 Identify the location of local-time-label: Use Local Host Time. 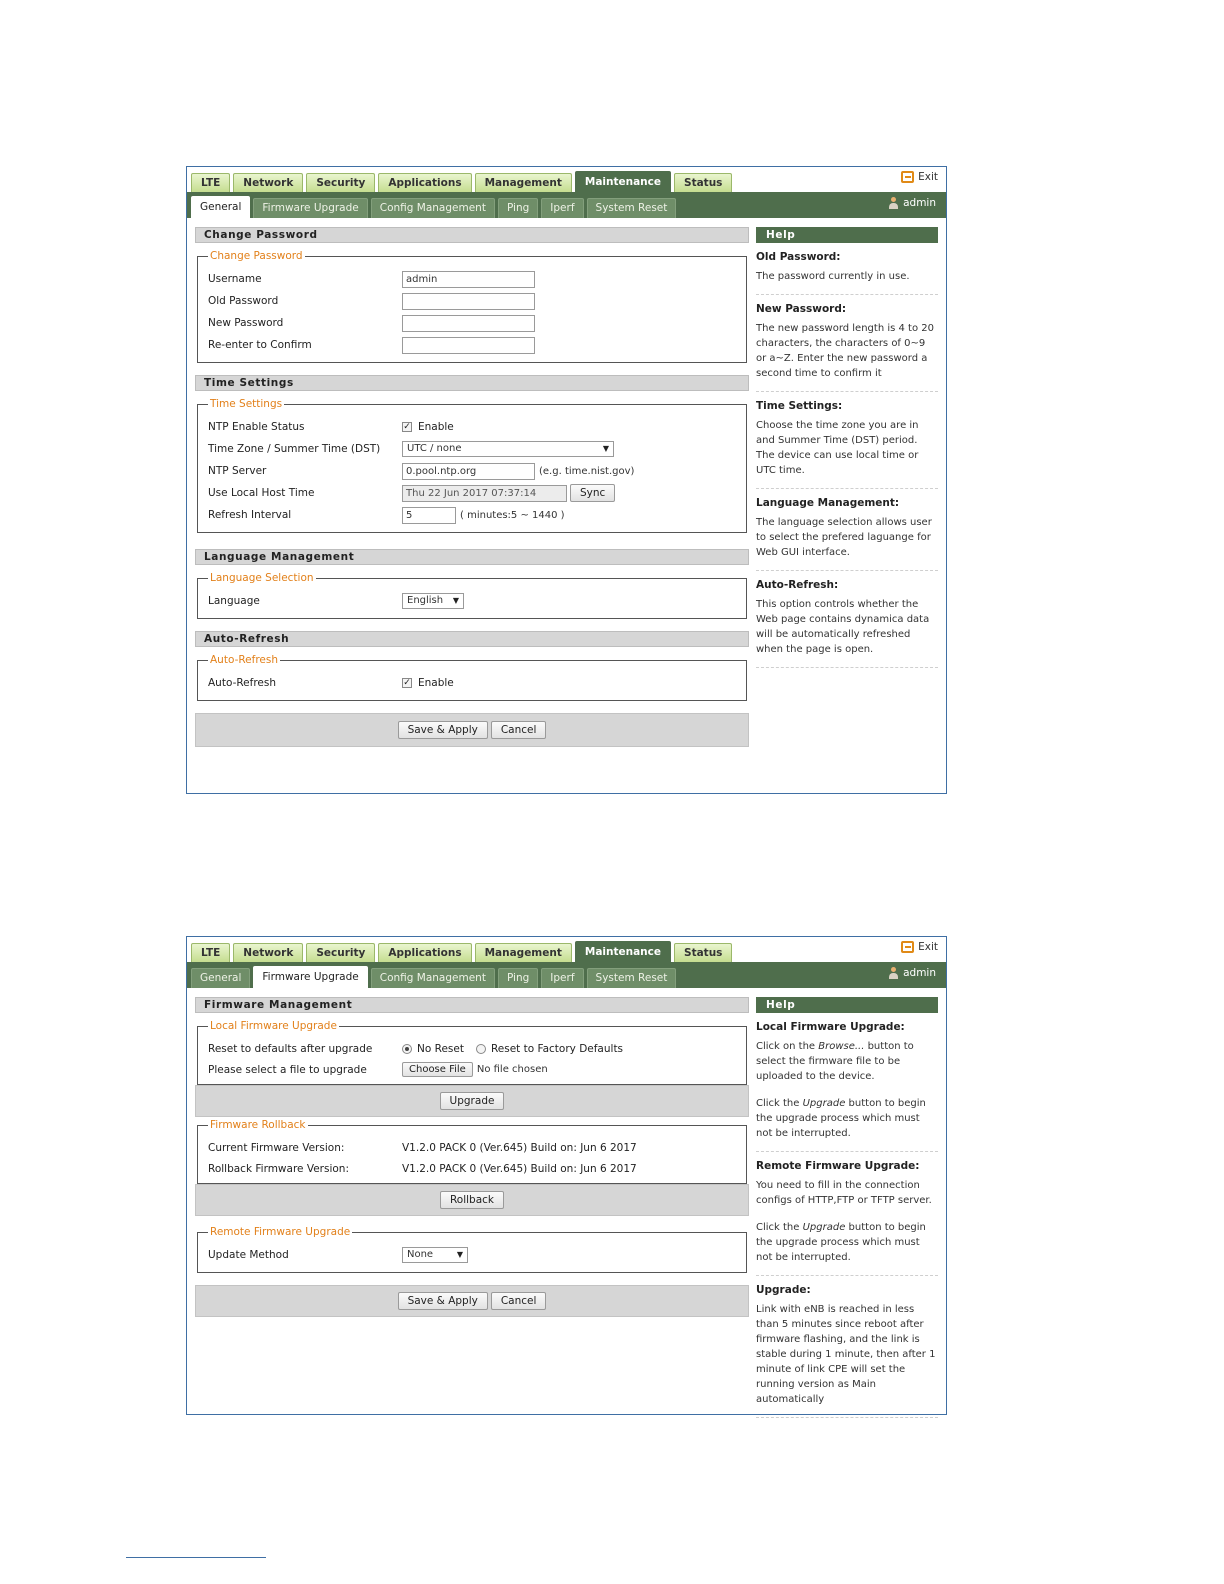
(261, 493).